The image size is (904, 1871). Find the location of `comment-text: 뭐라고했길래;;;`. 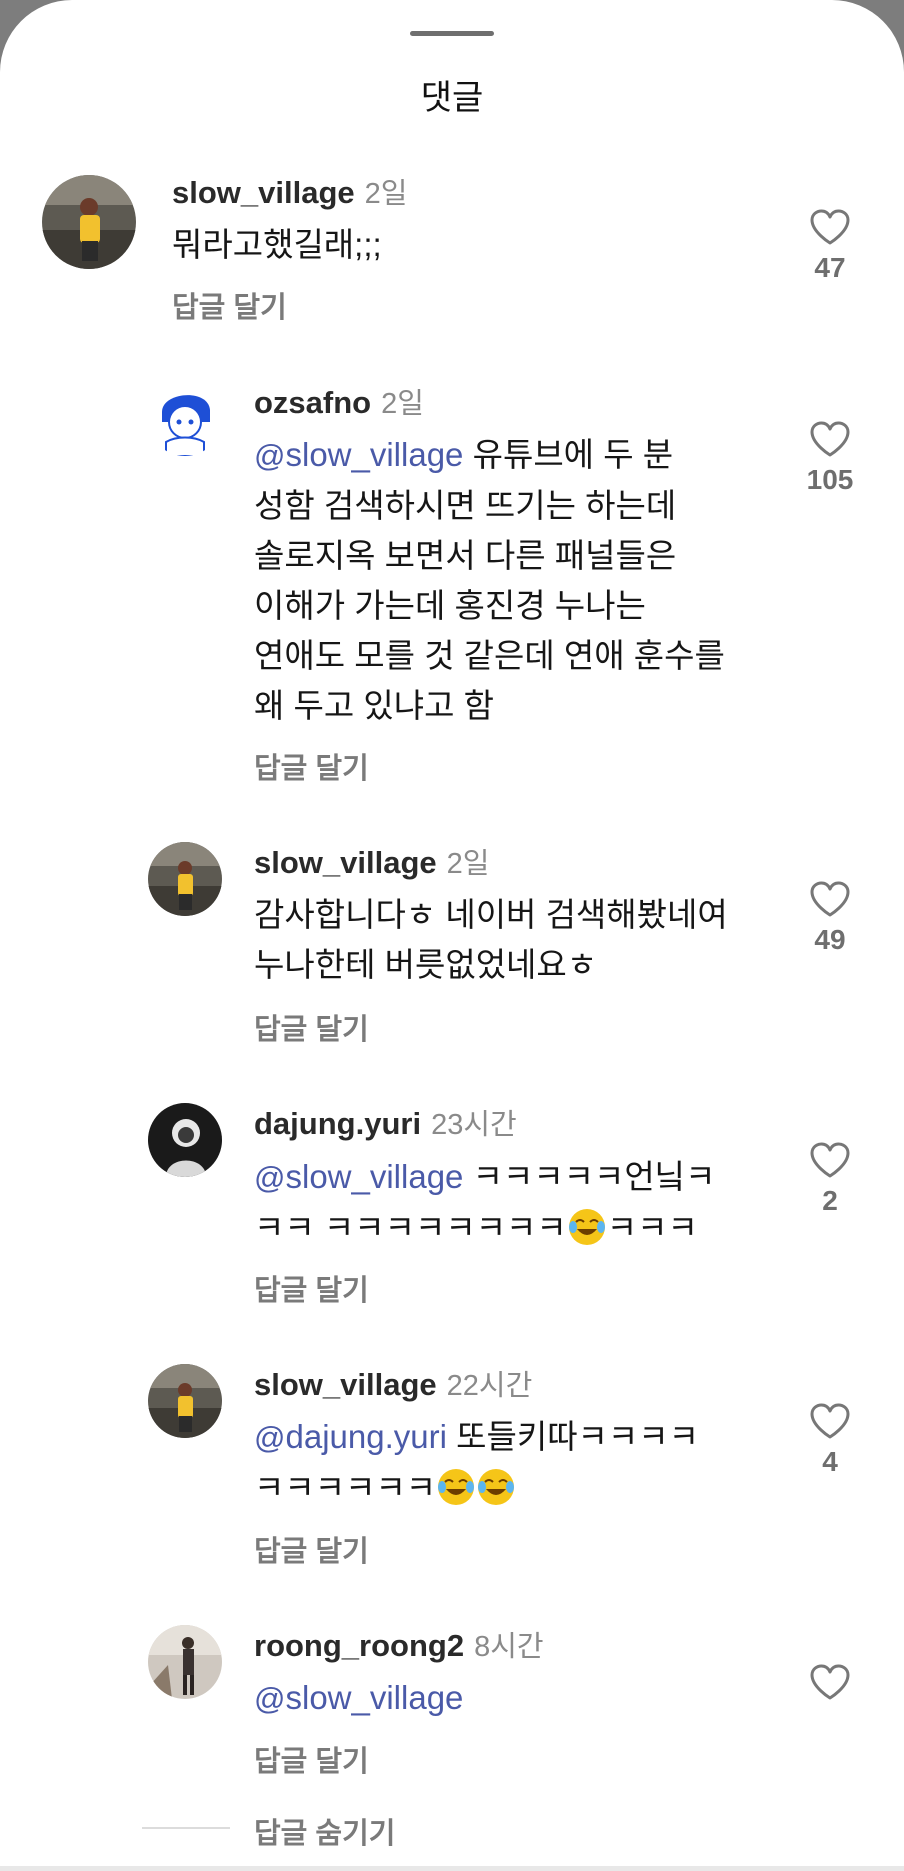

comment-text: 뭐라고했길래;;; is located at coordinates (277, 245).